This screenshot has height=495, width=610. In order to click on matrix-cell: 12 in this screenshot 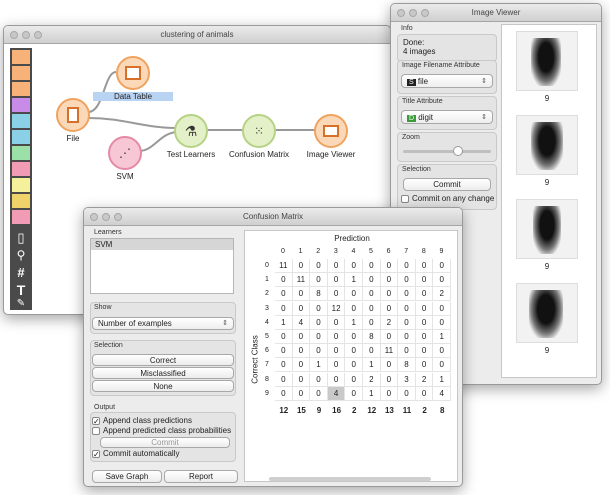, I will do `click(336, 308)`.